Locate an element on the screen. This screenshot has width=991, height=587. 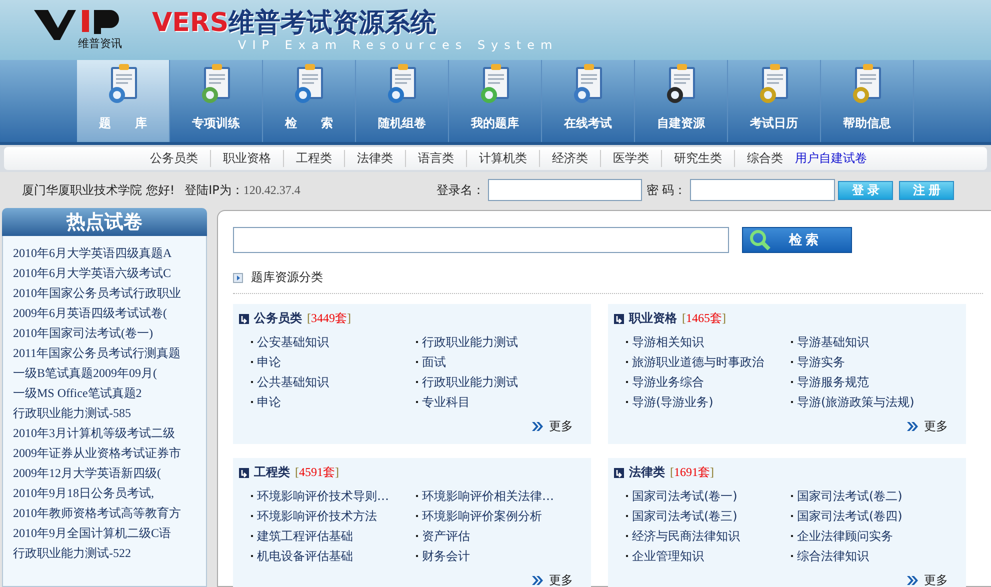
subject-link: 公共基础知识 is located at coordinates (333, 382).